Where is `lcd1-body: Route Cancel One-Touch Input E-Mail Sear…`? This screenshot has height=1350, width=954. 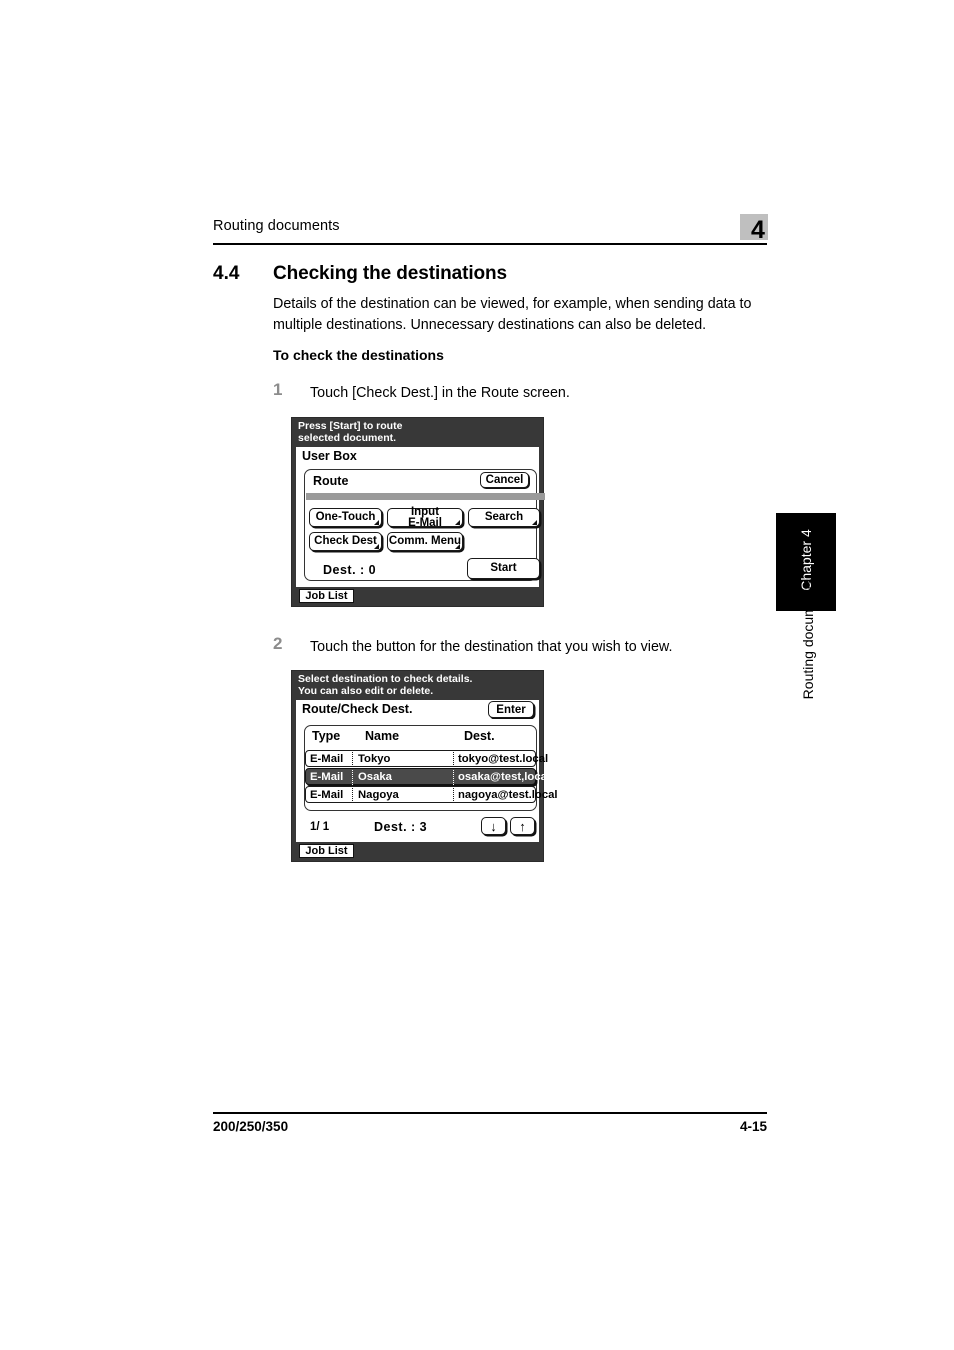 lcd1-body: Route Cancel One-Touch Input E-Mail Sear… is located at coordinates (420, 526).